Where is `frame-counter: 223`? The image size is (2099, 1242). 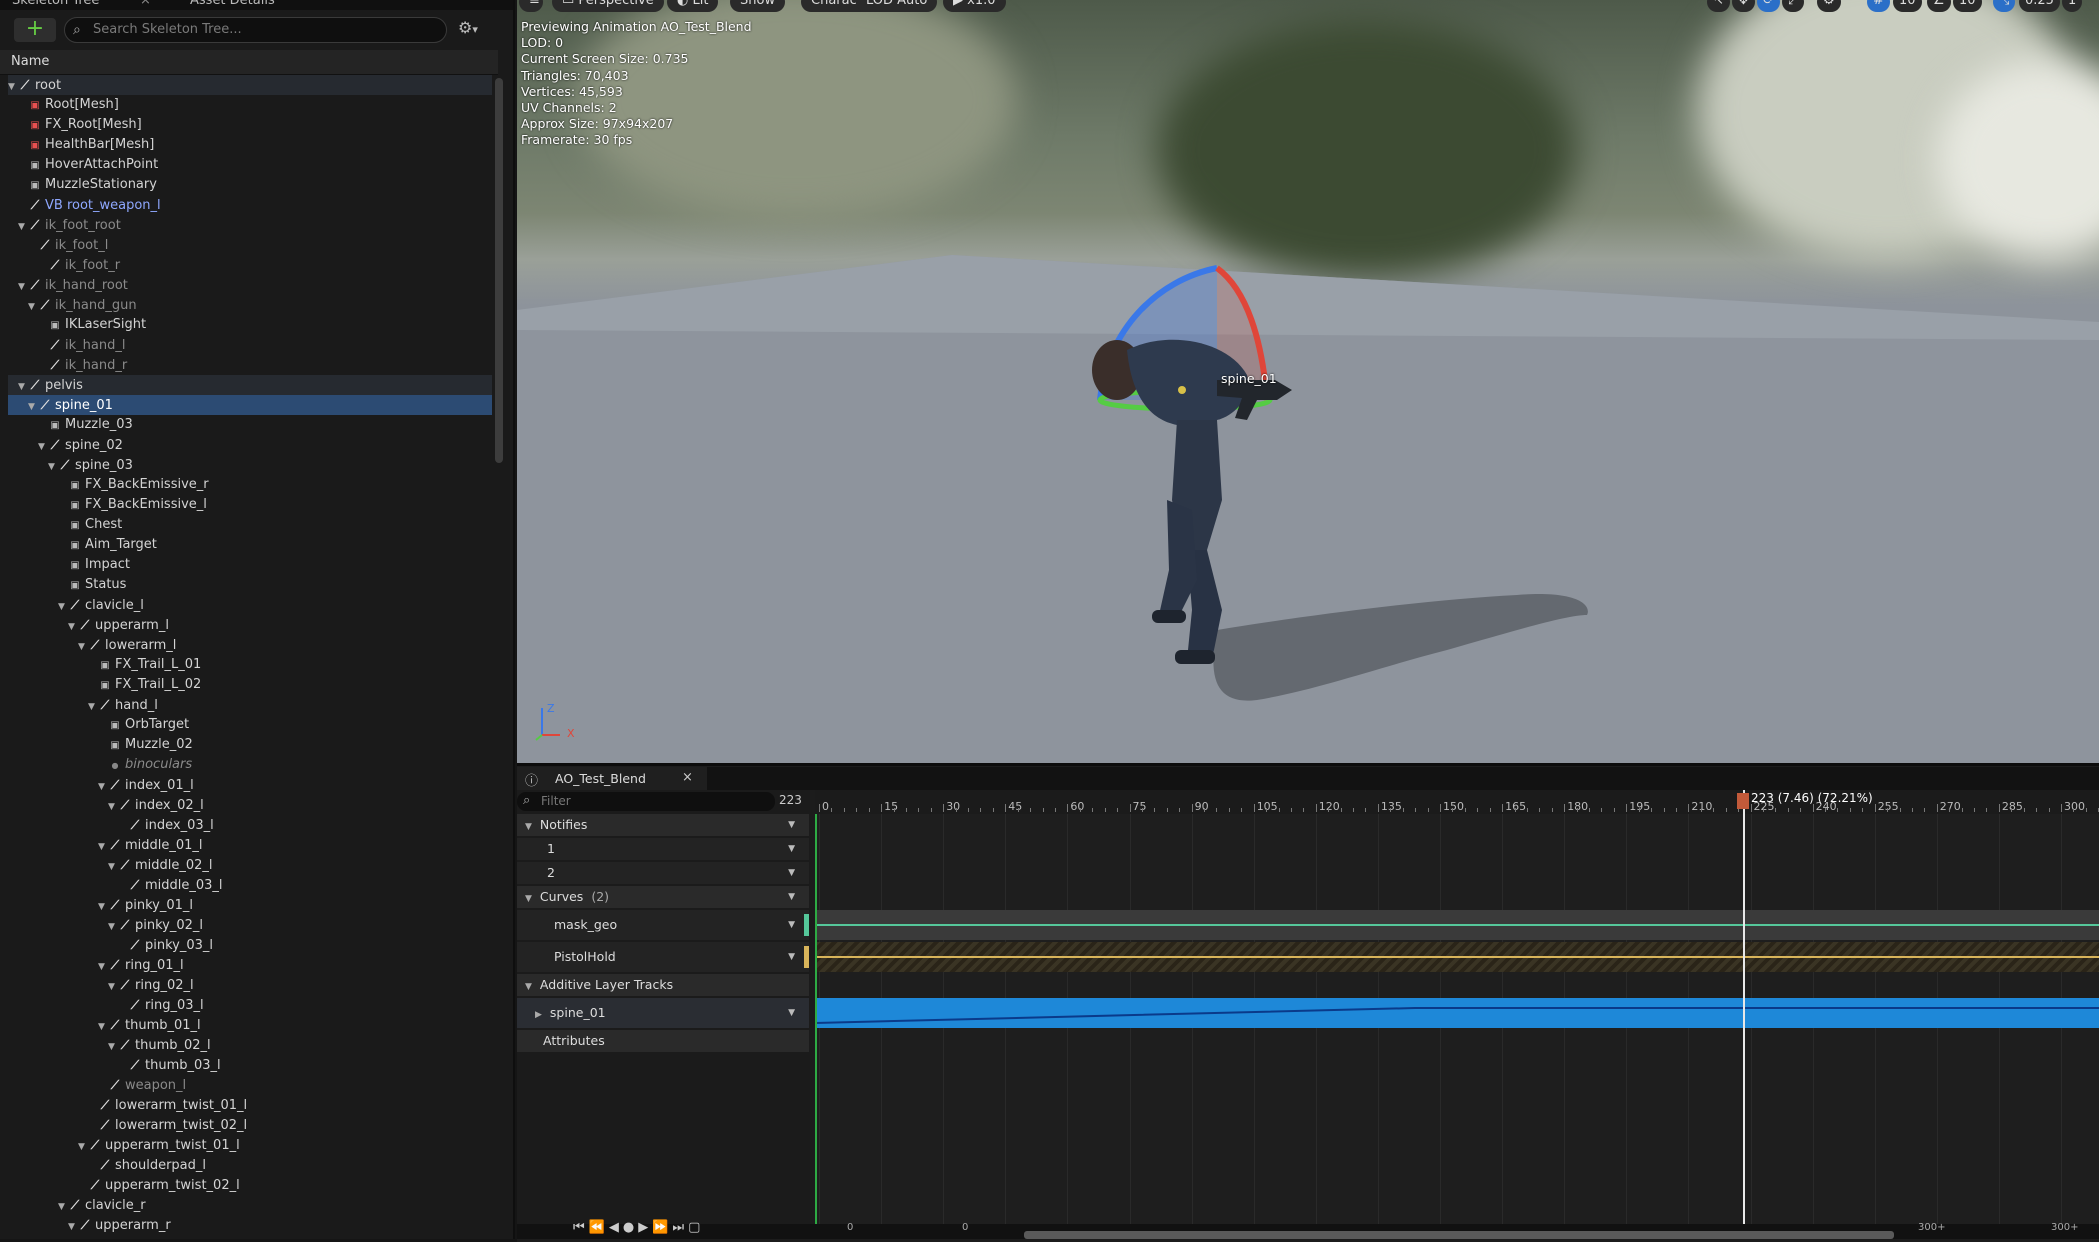
frame-counter: 223 is located at coordinates (790, 800).